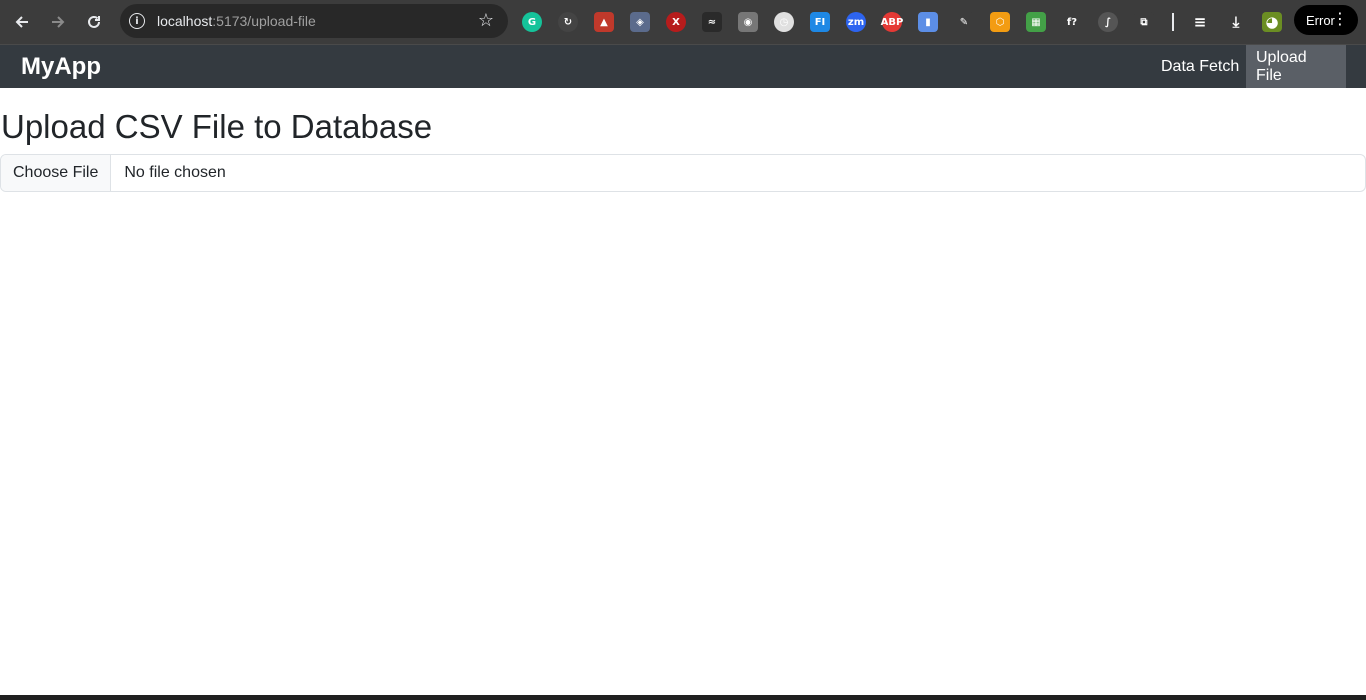 The image size is (1366, 700). Describe the element at coordinates (683, 697) in the screenshot. I see `taskbar` at that location.